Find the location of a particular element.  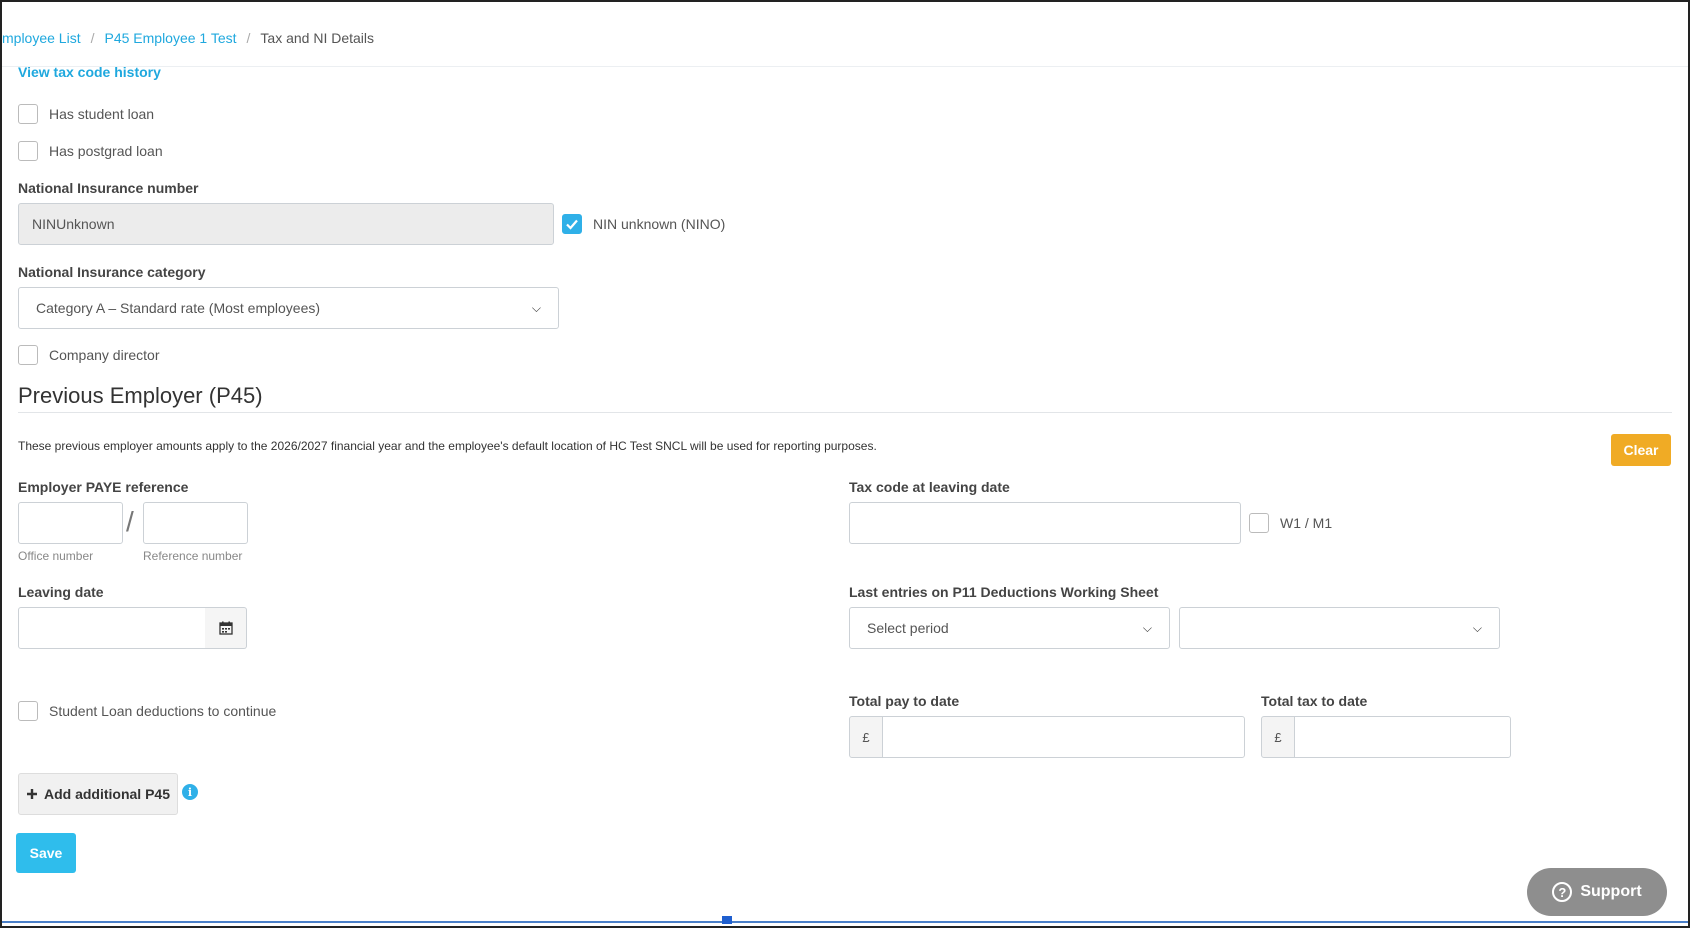

clear-button: Clear is located at coordinates (1641, 450).